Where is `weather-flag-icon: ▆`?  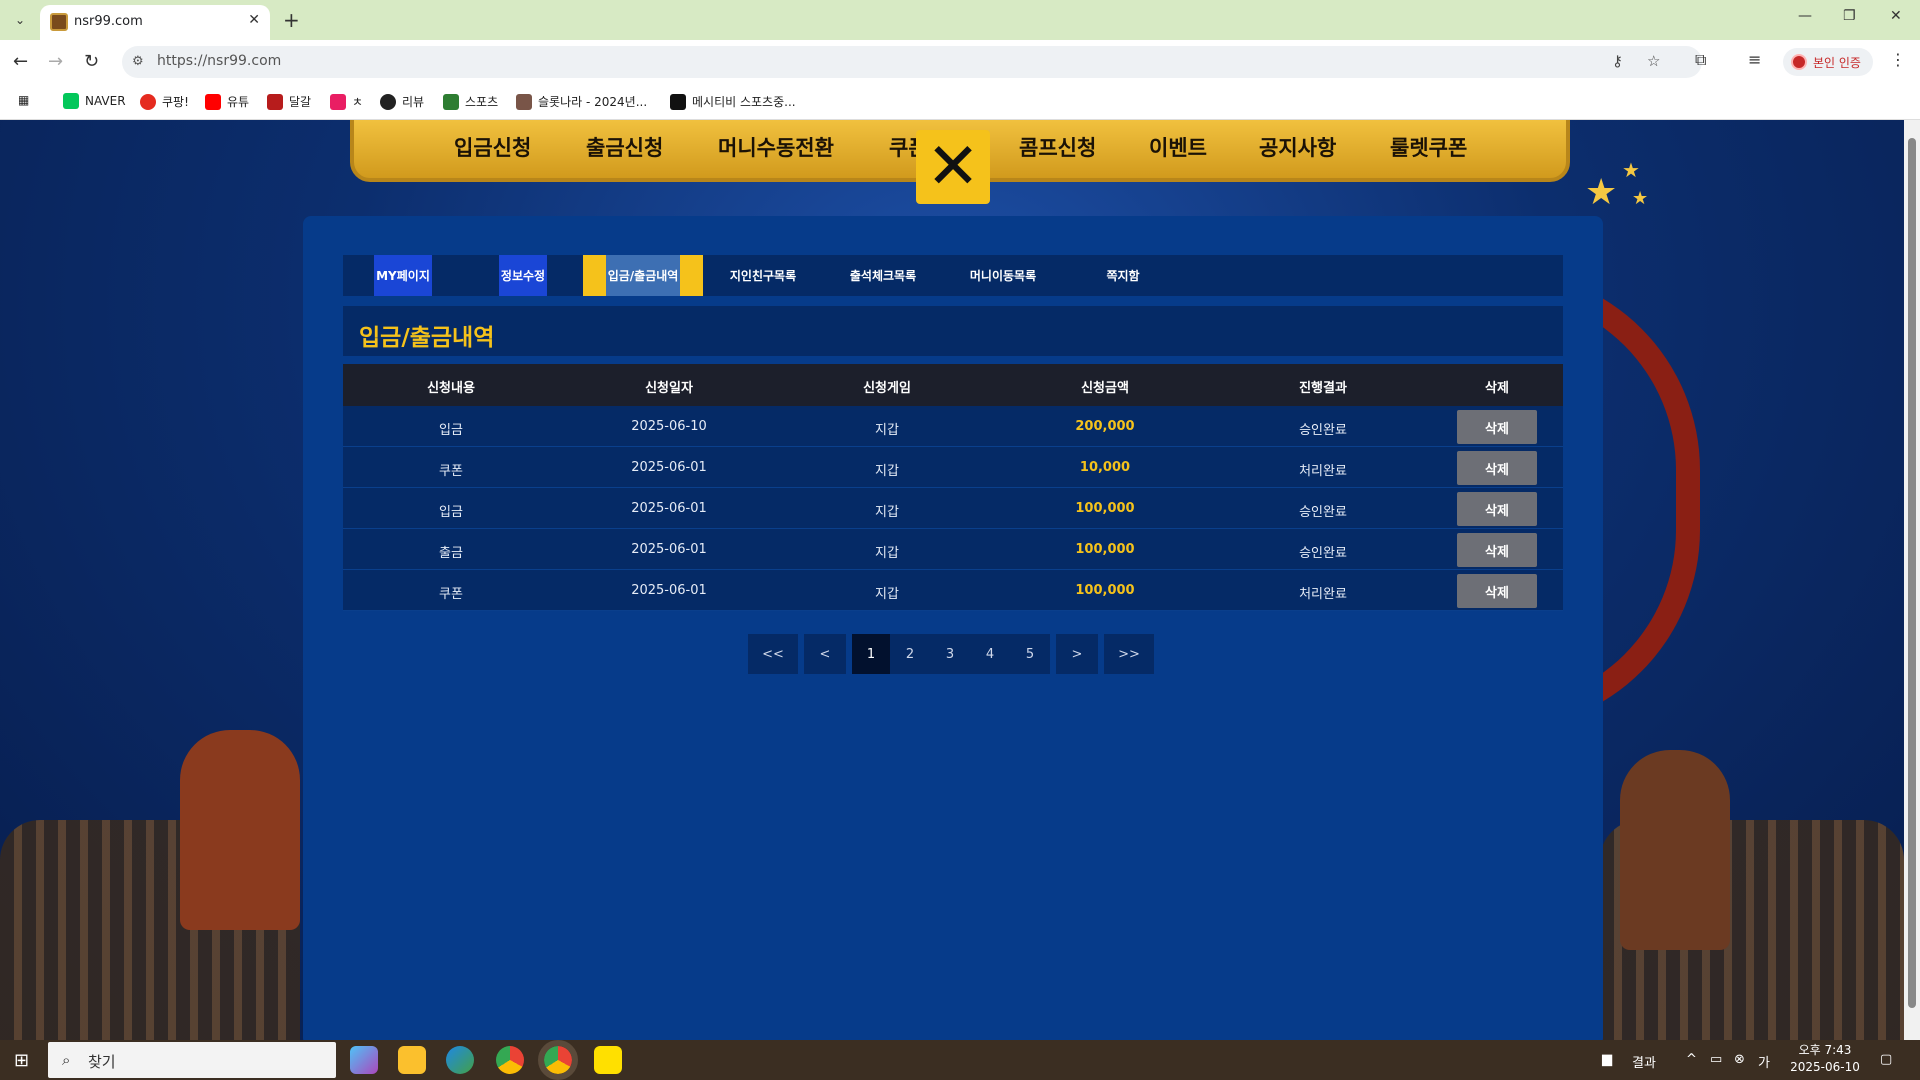 weather-flag-icon: ▆ is located at coordinates (1607, 1059).